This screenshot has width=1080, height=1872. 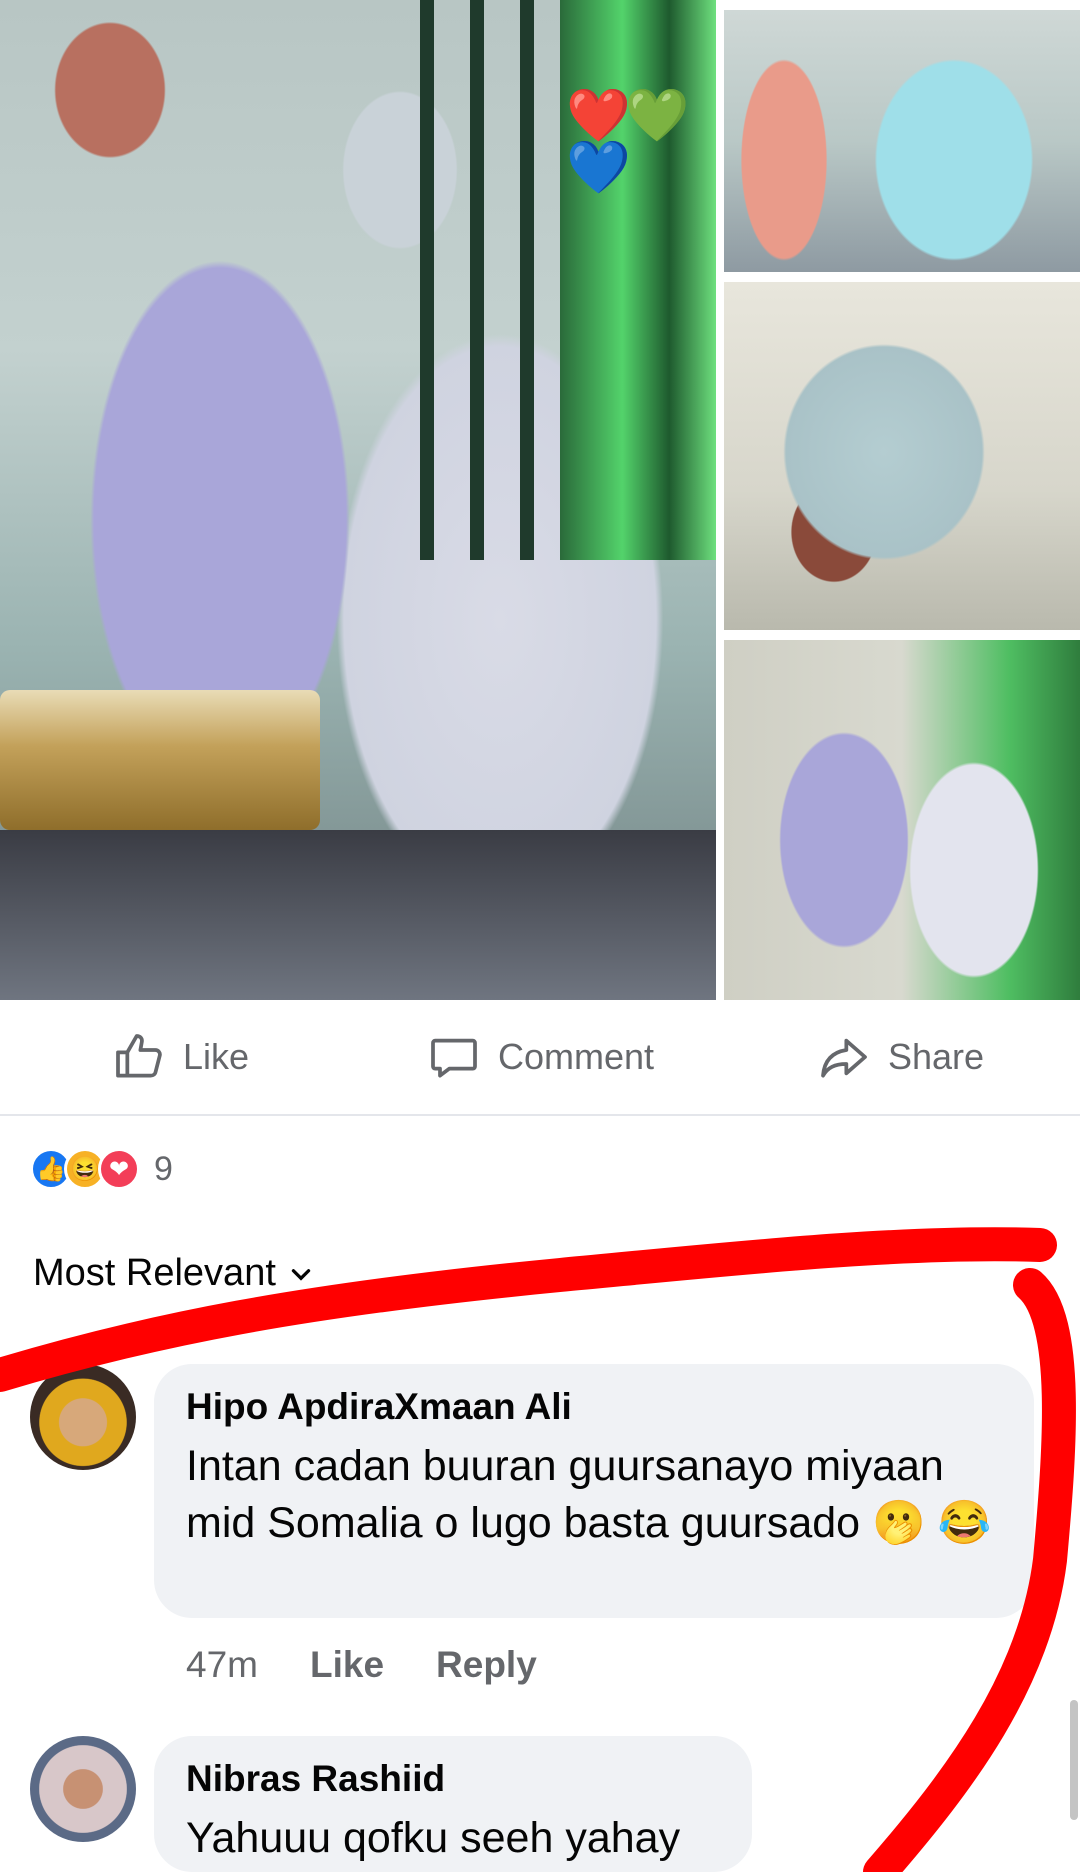 I want to click on wedding-photo-bride-closeup, so click(x=902, y=456).